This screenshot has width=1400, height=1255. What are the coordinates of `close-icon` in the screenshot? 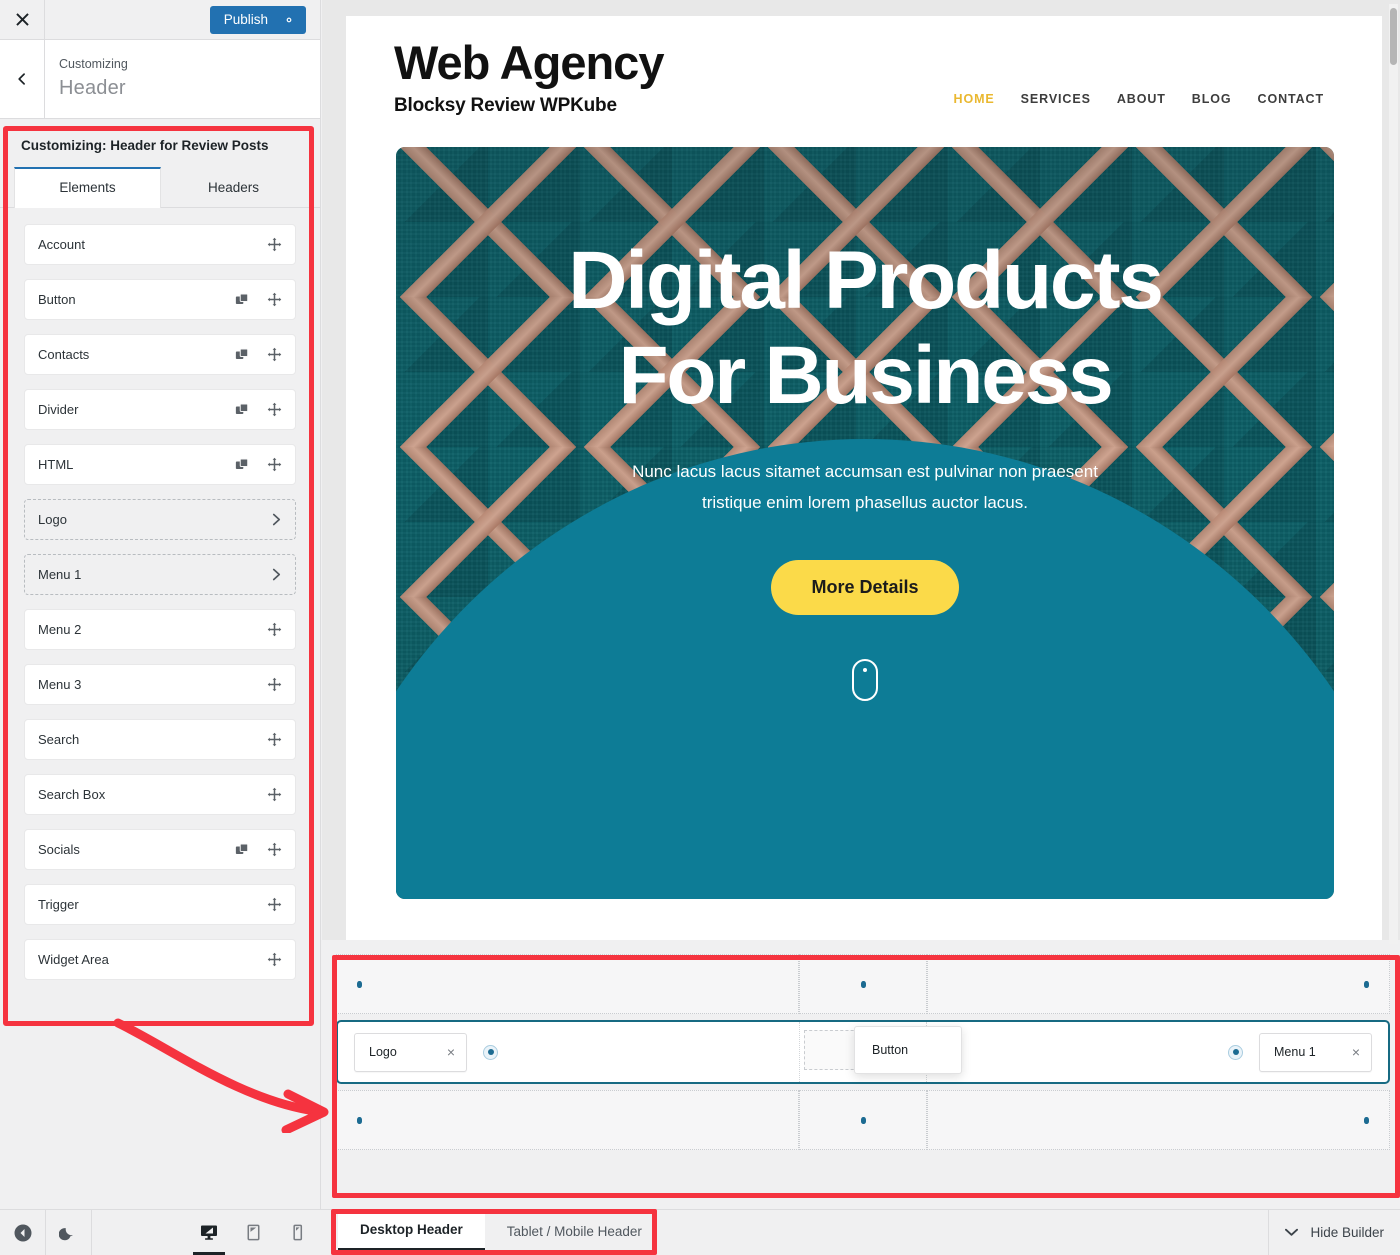 It's located at (22, 19).